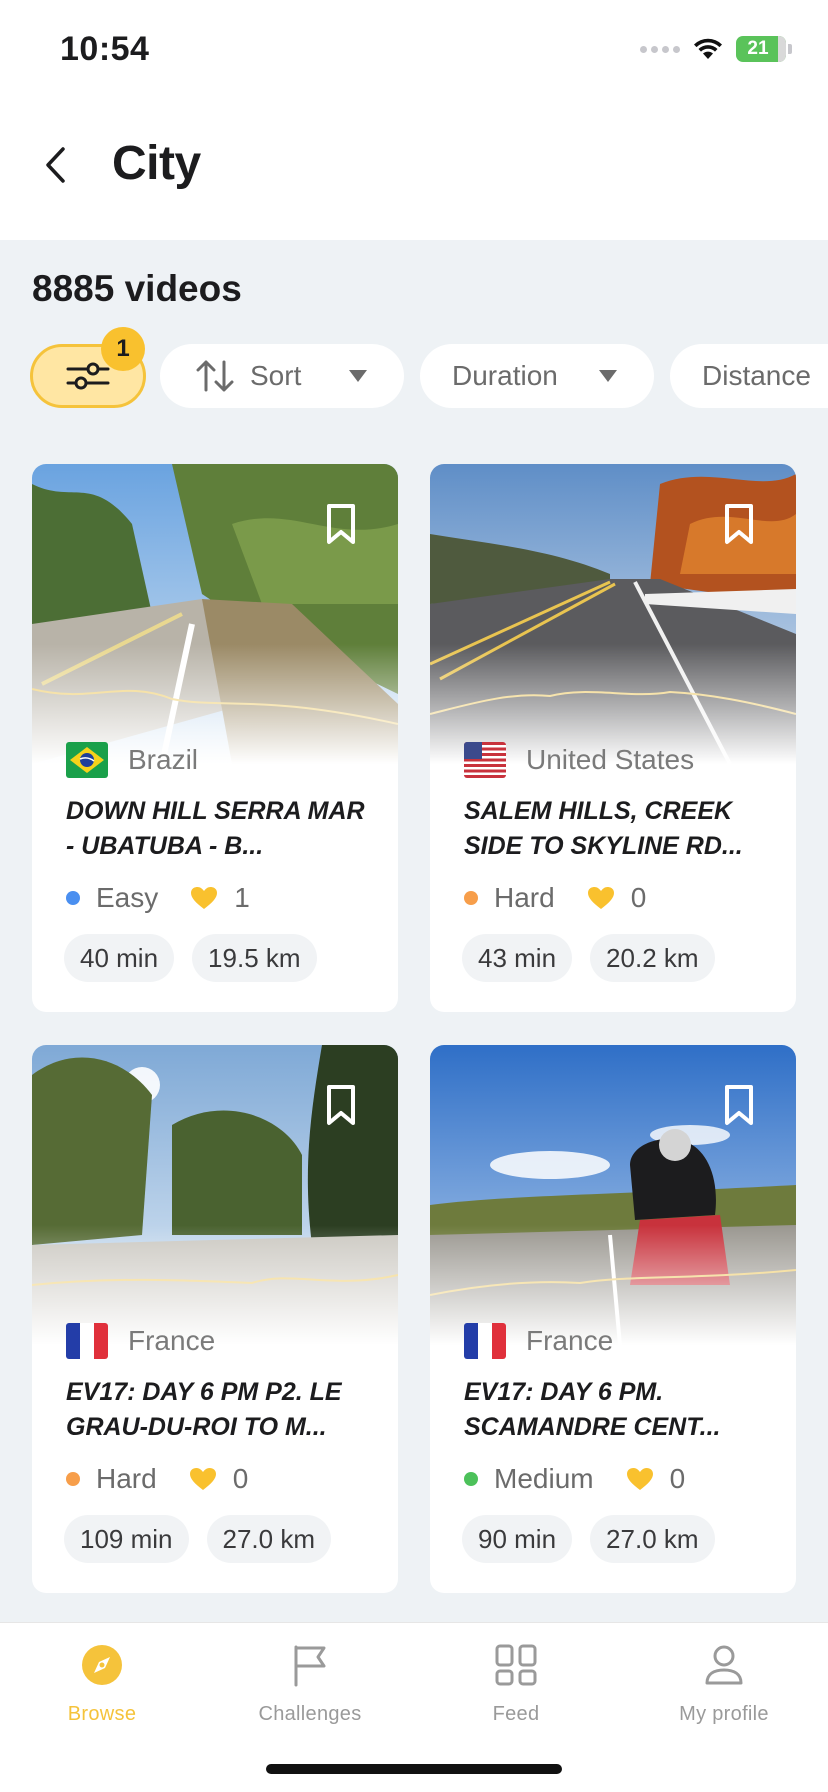 Image resolution: width=828 pixels, height=1792 pixels. I want to click on person-icon, so click(724, 1665).